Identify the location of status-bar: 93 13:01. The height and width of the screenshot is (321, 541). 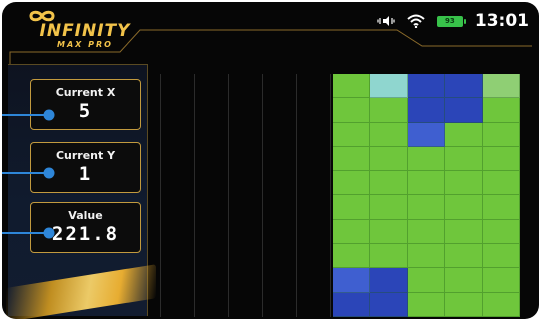
(453, 21).